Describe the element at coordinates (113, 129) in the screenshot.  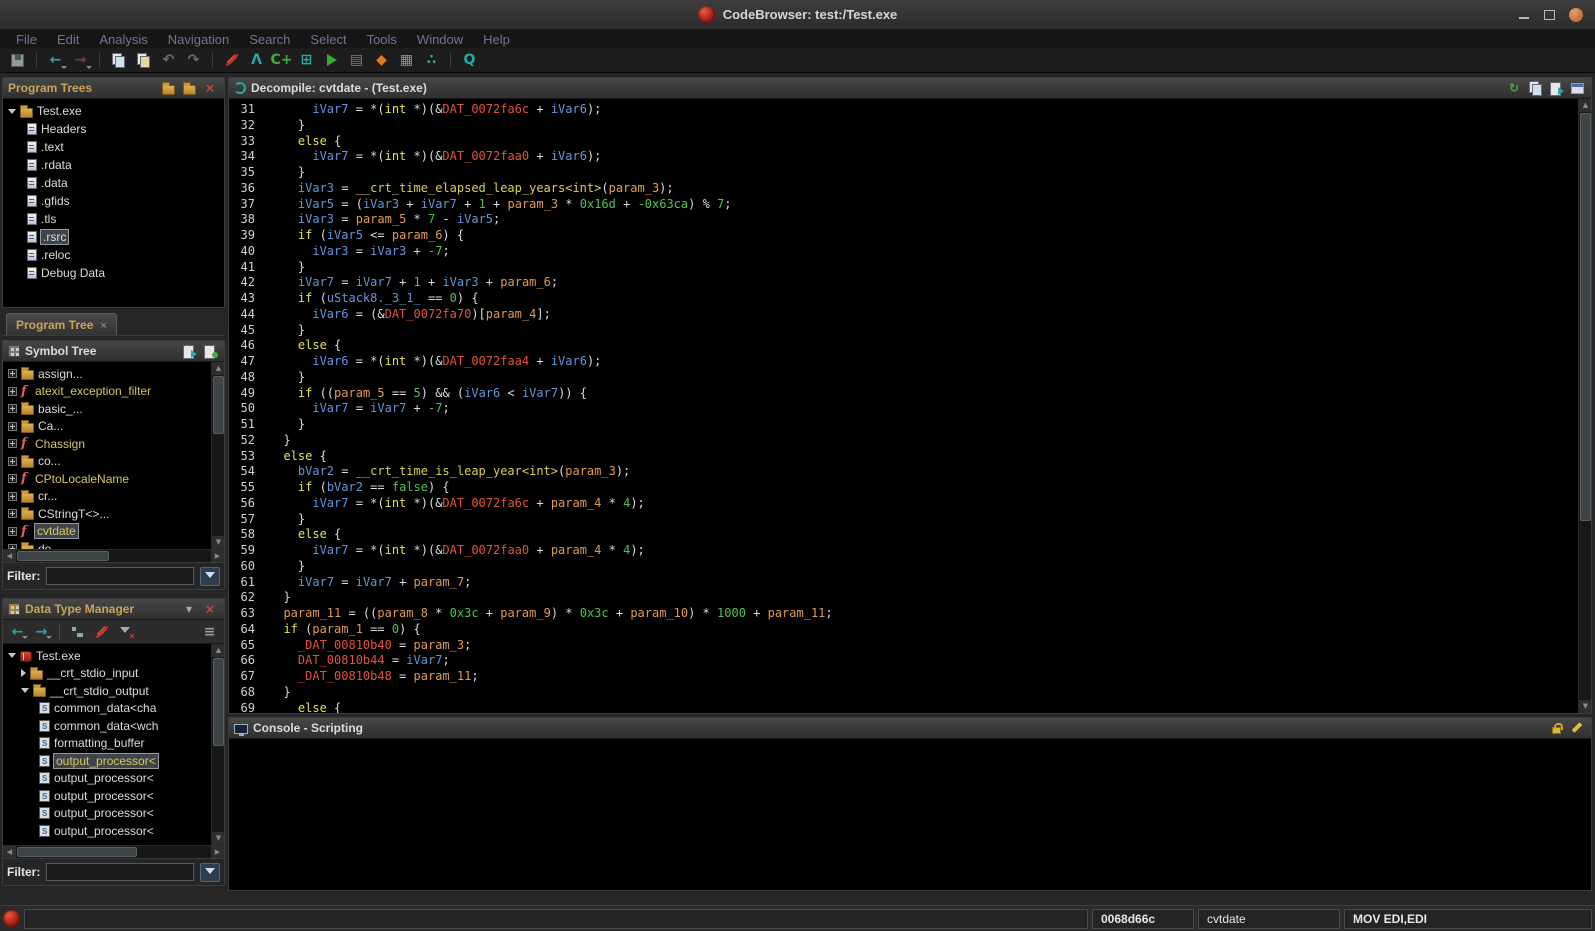
I see `tree-node: Headers` at that location.